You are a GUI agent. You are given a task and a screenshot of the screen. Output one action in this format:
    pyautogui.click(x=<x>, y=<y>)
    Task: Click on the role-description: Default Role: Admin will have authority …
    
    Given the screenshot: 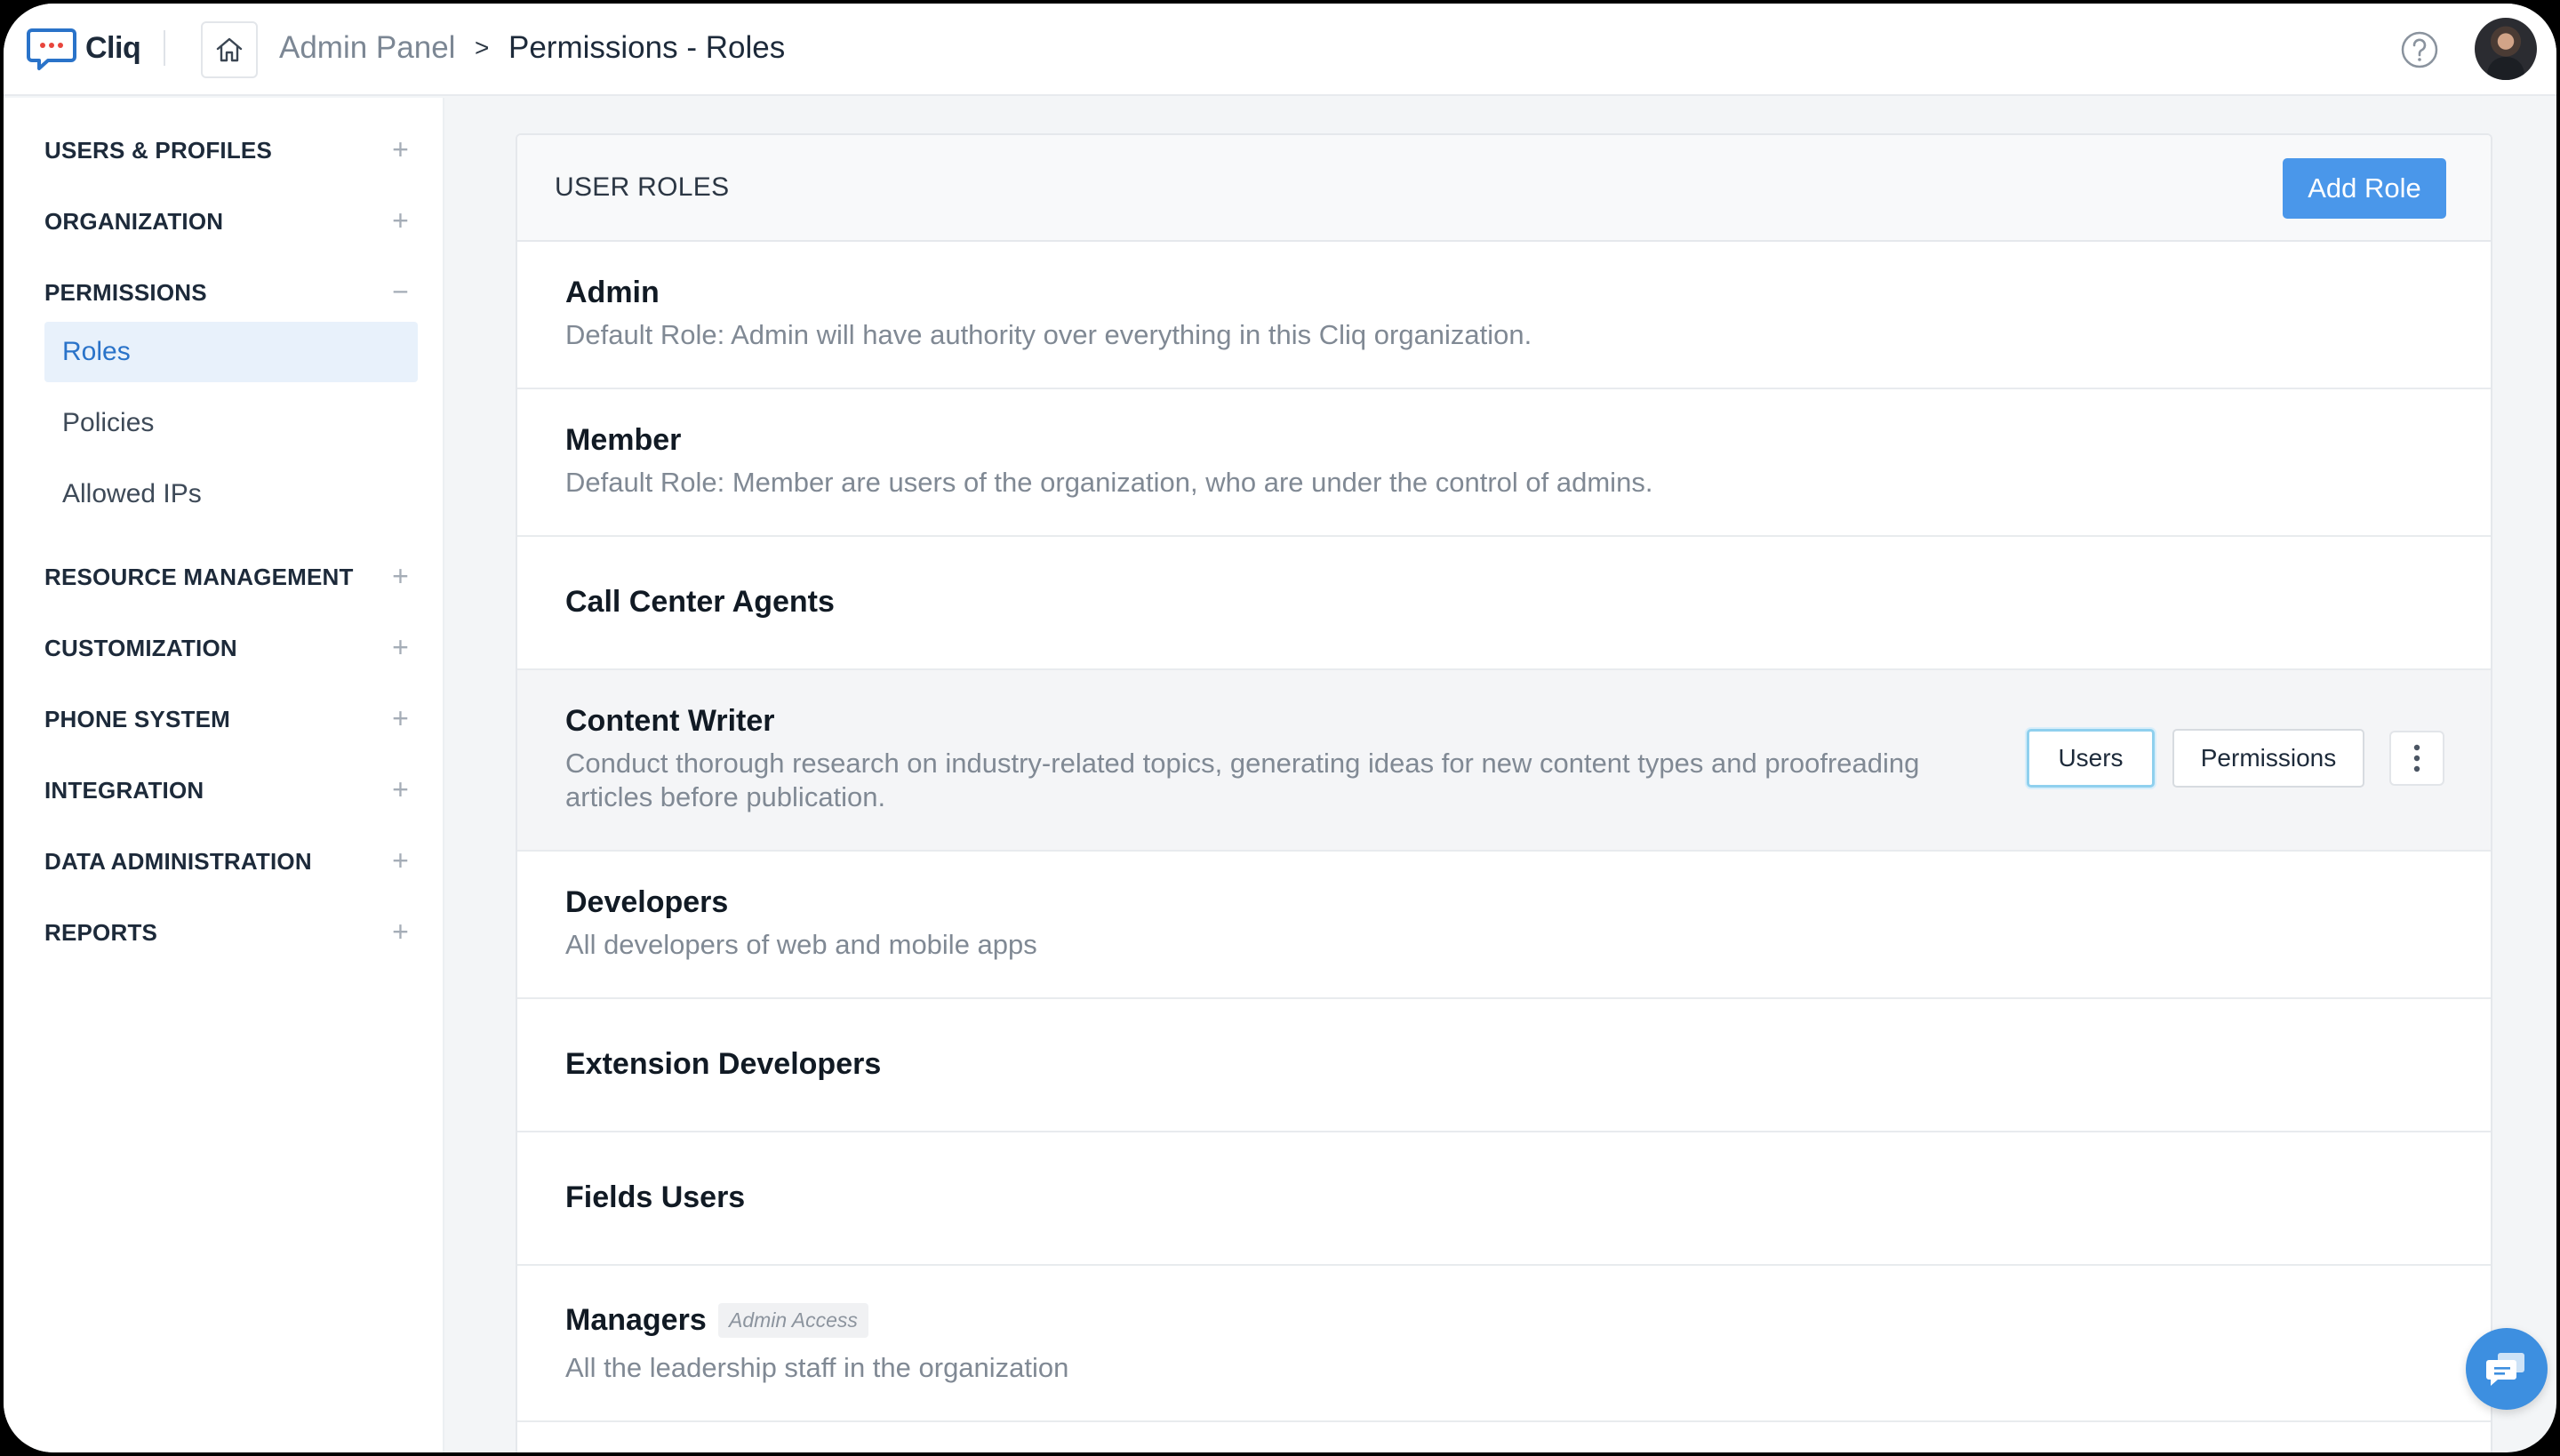 What is the action you would take?
    pyautogui.click(x=1048, y=334)
    